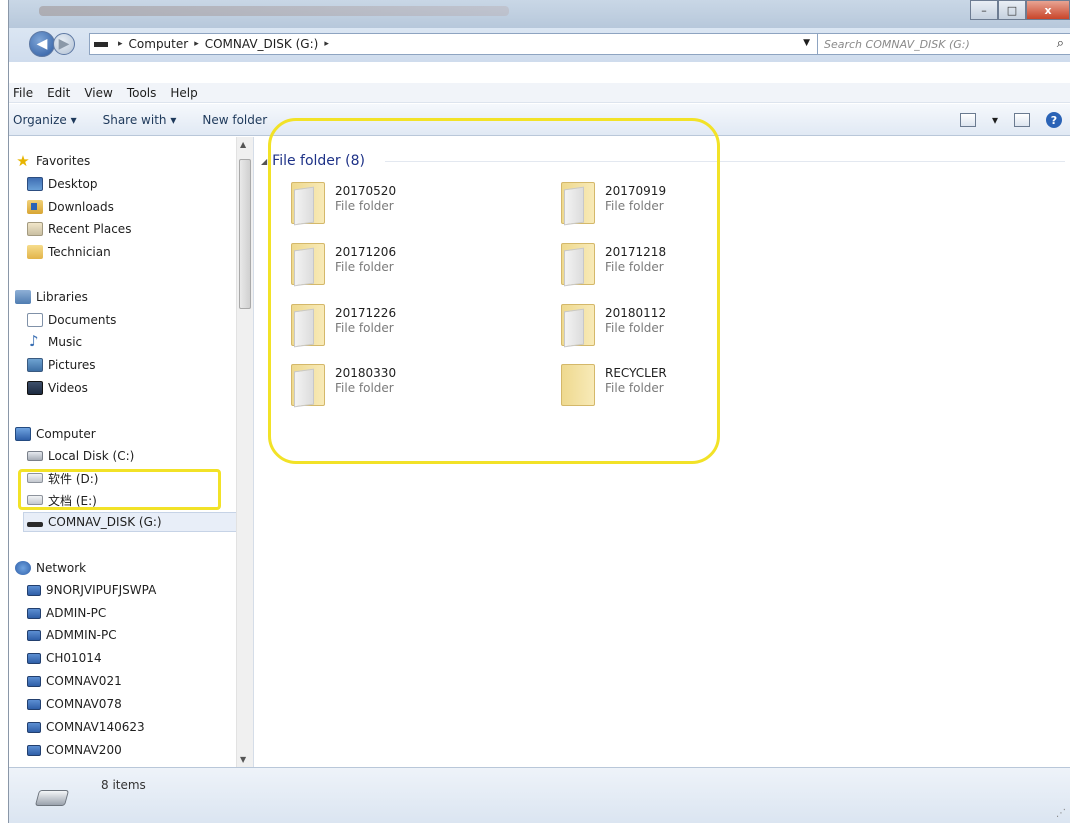 This screenshot has width=1070, height=823. What do you see at coordinates (1012, 10) in the screenshot?
I see `maximize-button: □` at bounding box center [1012, 10].